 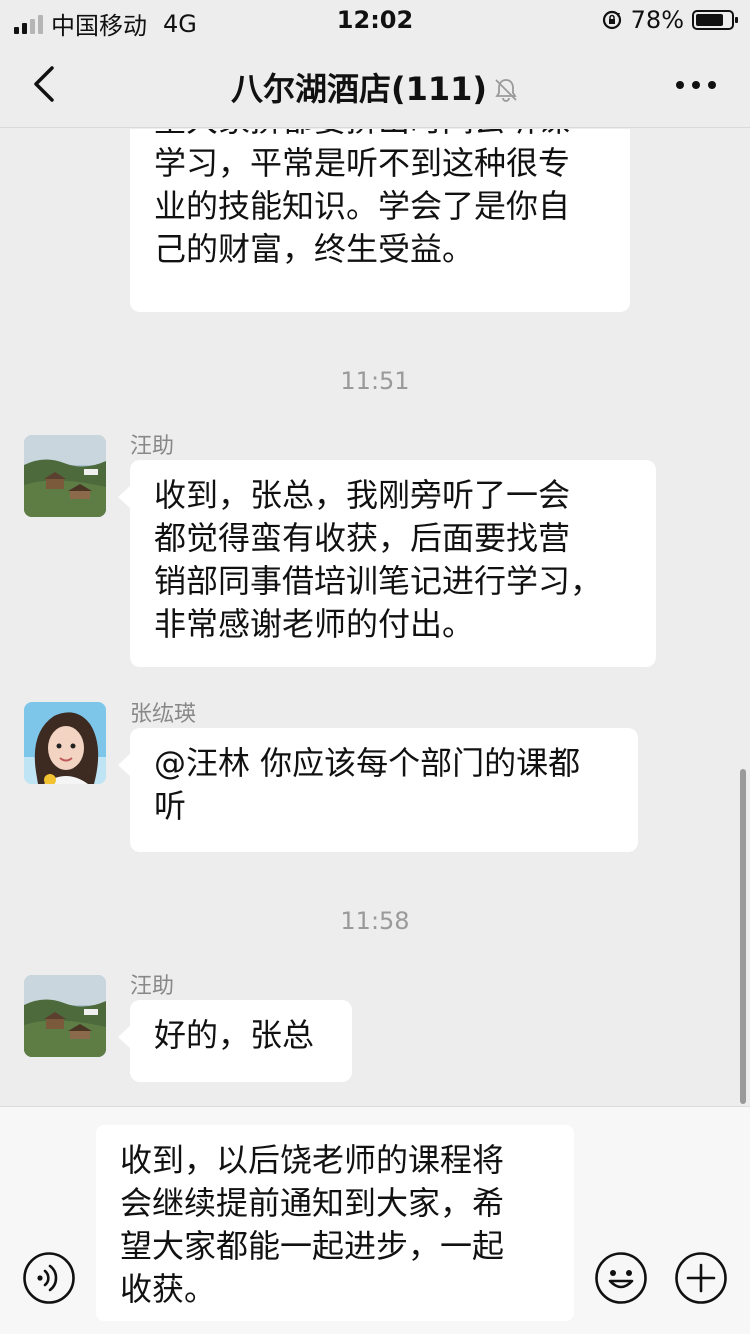 What do you see at coordinates (701, 1278) in the screenshot?
I see `plus-icon` at bounding box center [701, 1278].